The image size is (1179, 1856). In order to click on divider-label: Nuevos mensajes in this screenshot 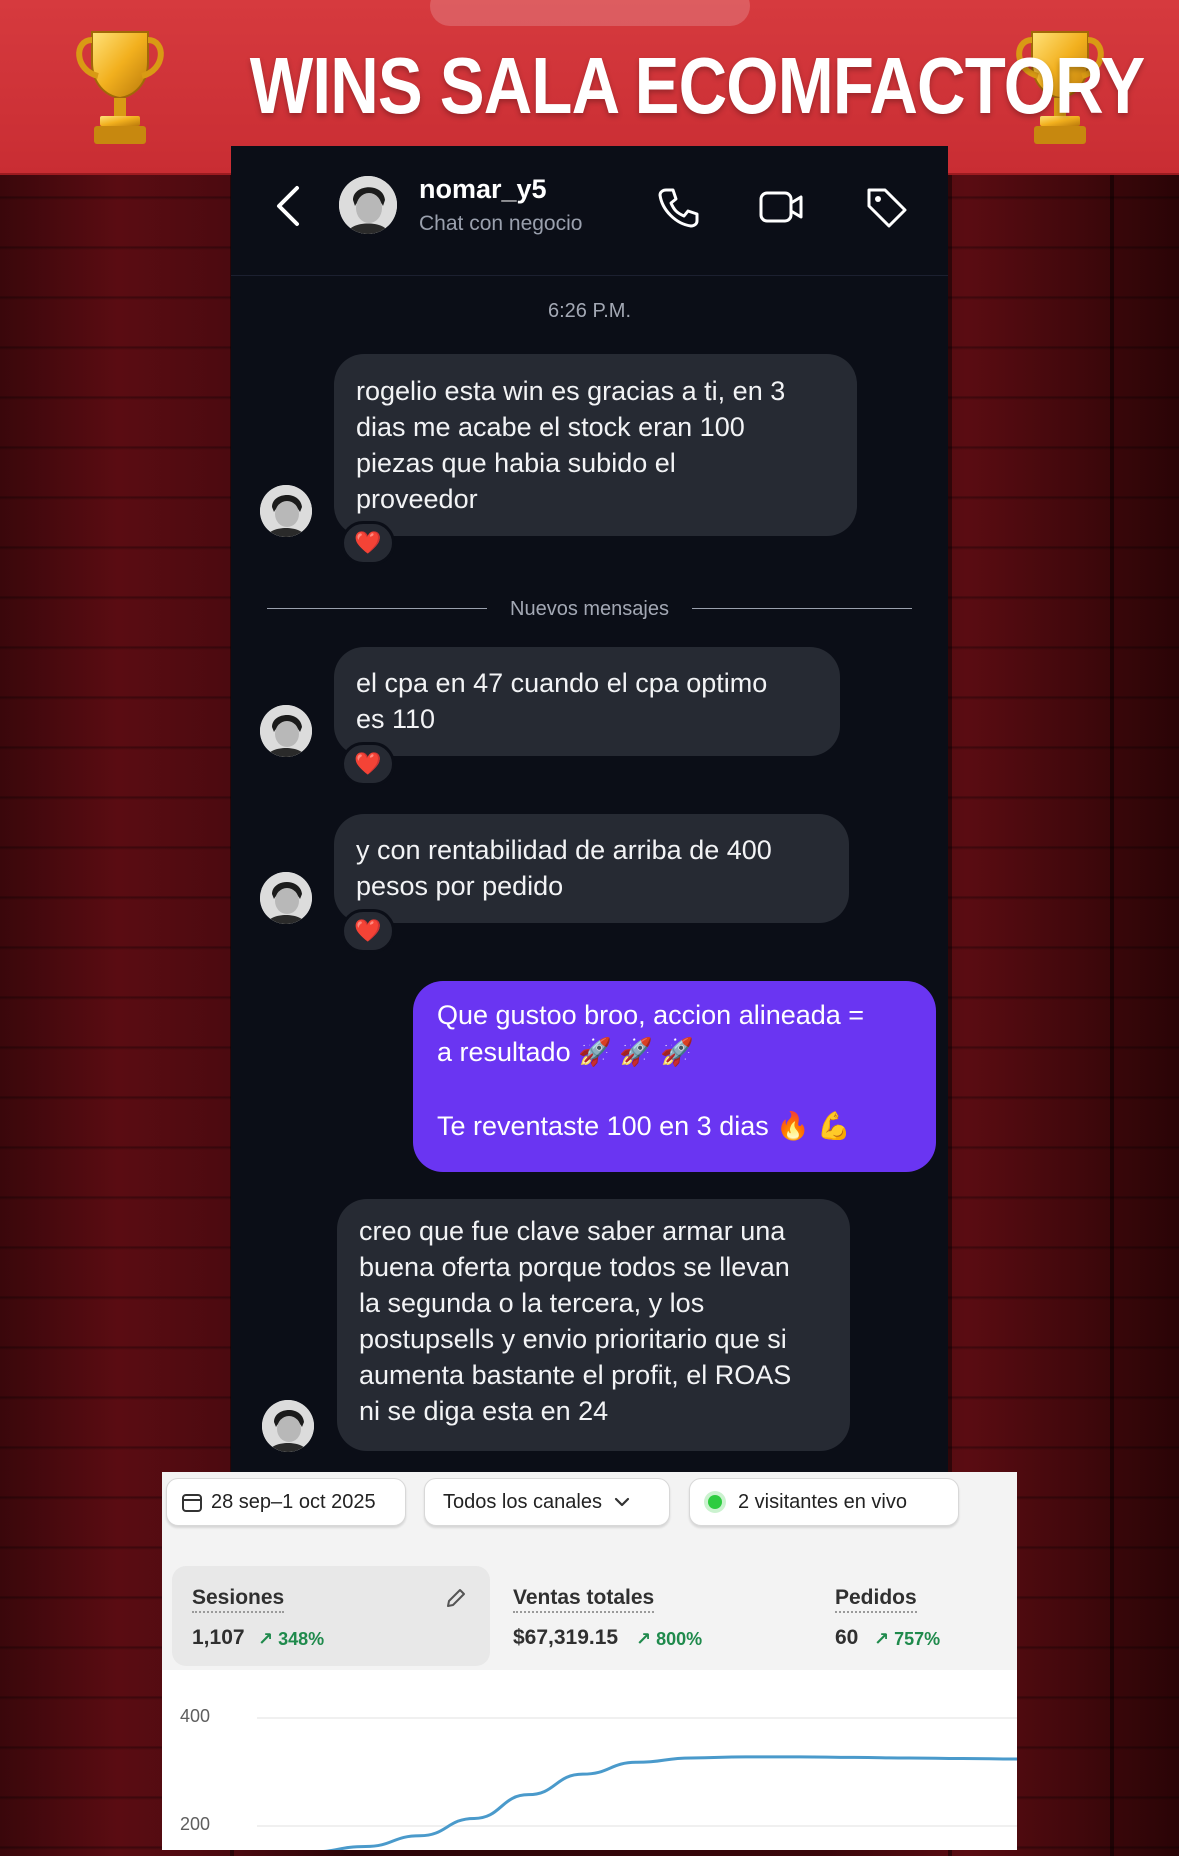, I will do `click(589, 609)`.